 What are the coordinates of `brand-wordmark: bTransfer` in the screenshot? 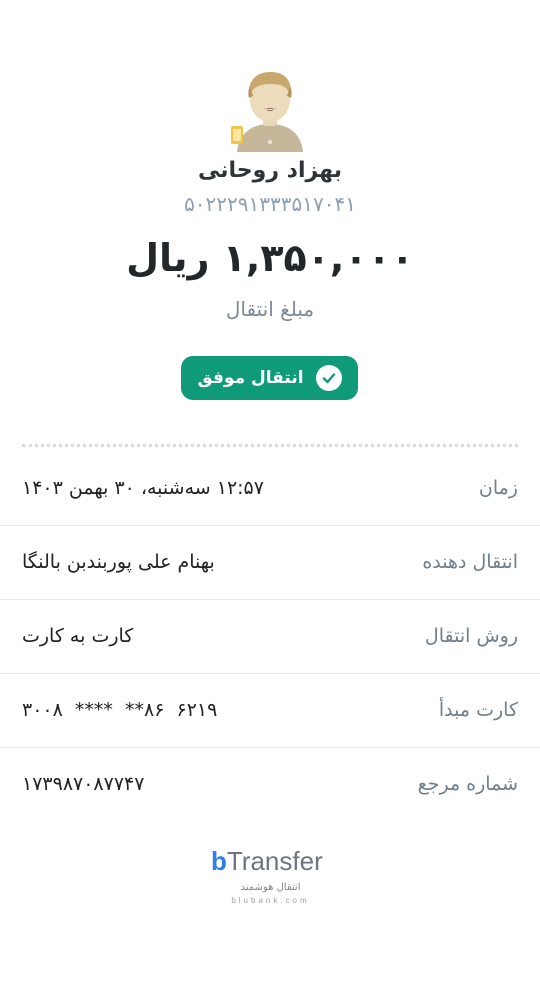 It's located at (267, 861).